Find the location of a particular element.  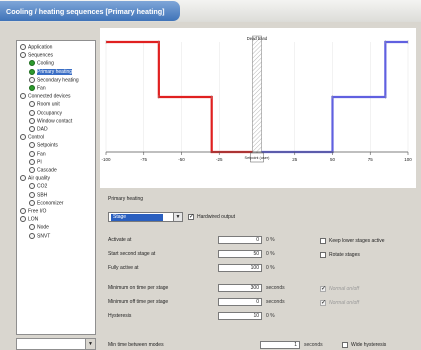

tree-item: DAD is located at coordinates (38, 129).